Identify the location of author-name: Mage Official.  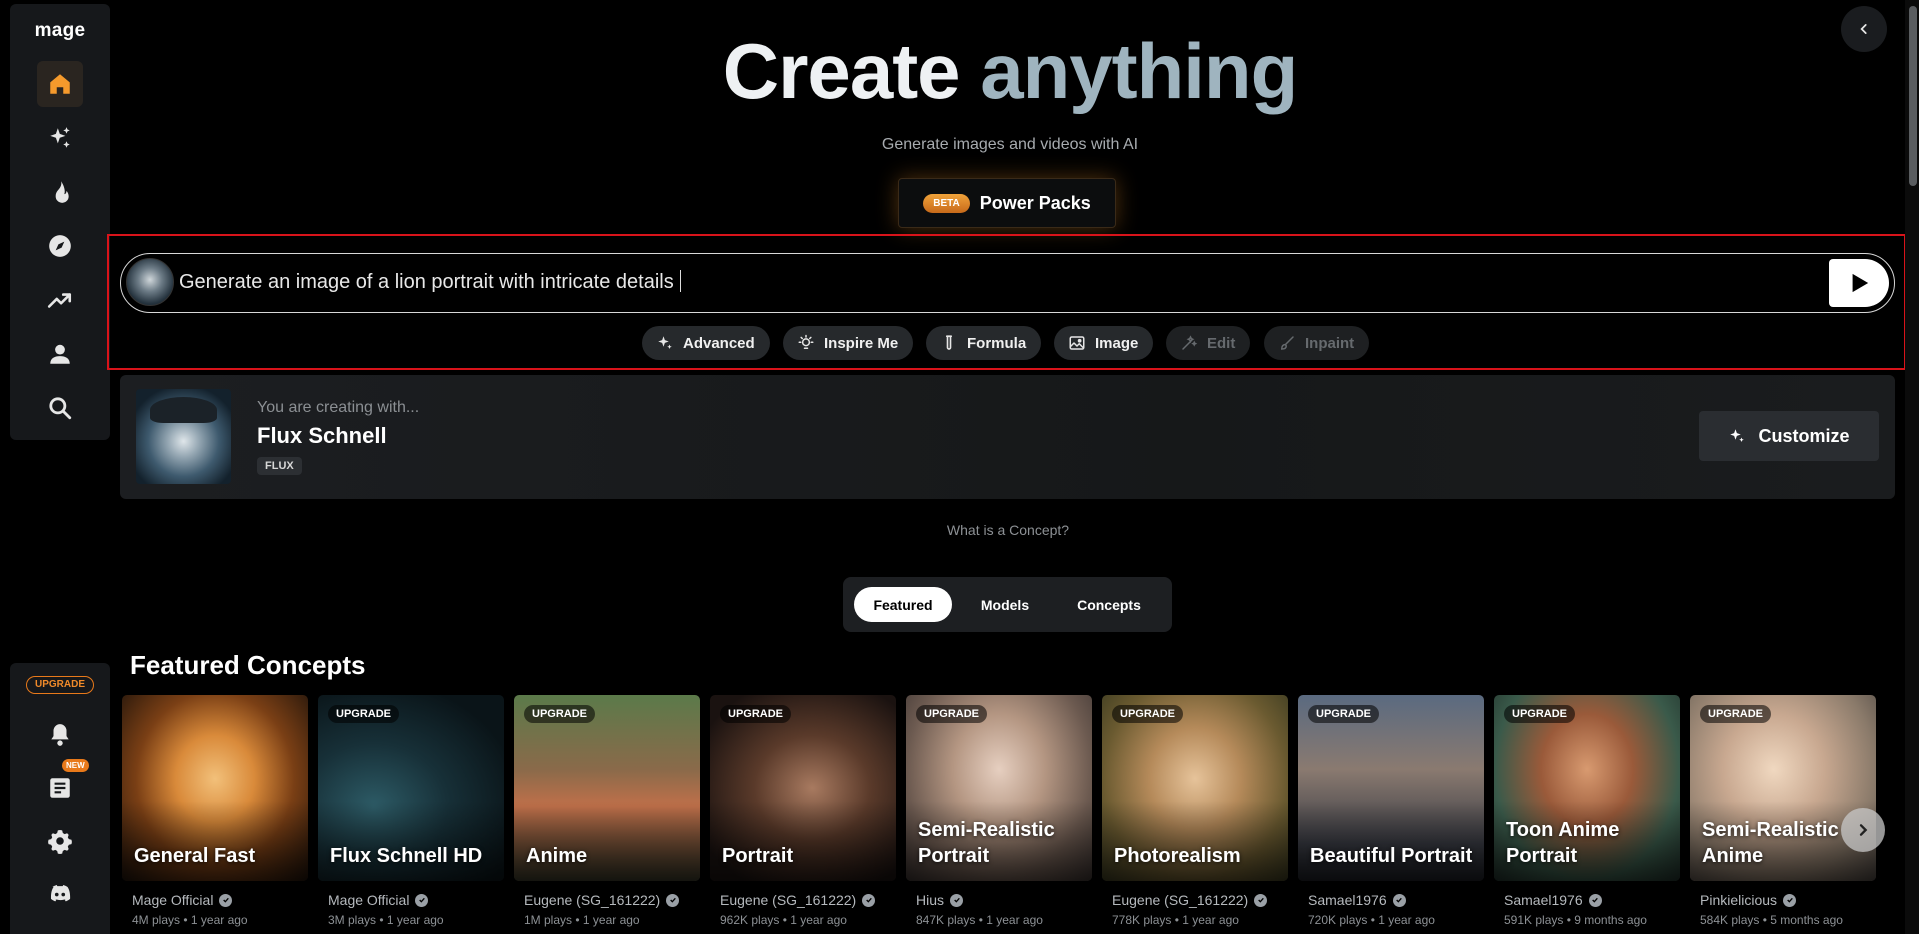
(173, 900).